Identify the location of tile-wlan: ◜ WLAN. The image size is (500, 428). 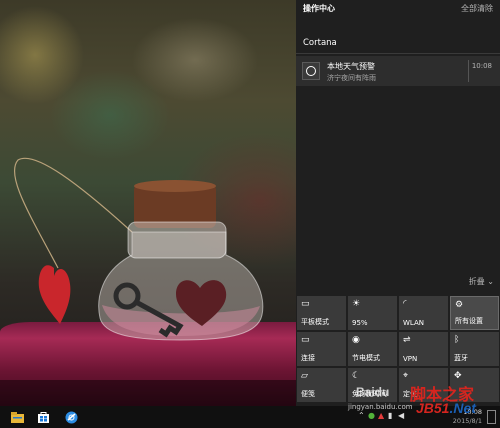
(423, 313).